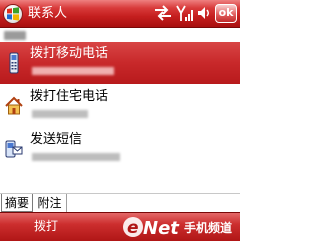 The width and height of the screenshot is (320, 241). What do you see at coordinates (185, 13) in the screenshot?
I see `signal-icon` at bounding box center [185, 13].